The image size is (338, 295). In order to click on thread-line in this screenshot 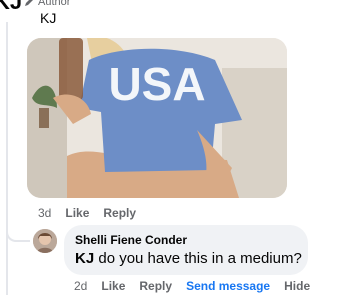, I will do `click(7, 158)`.